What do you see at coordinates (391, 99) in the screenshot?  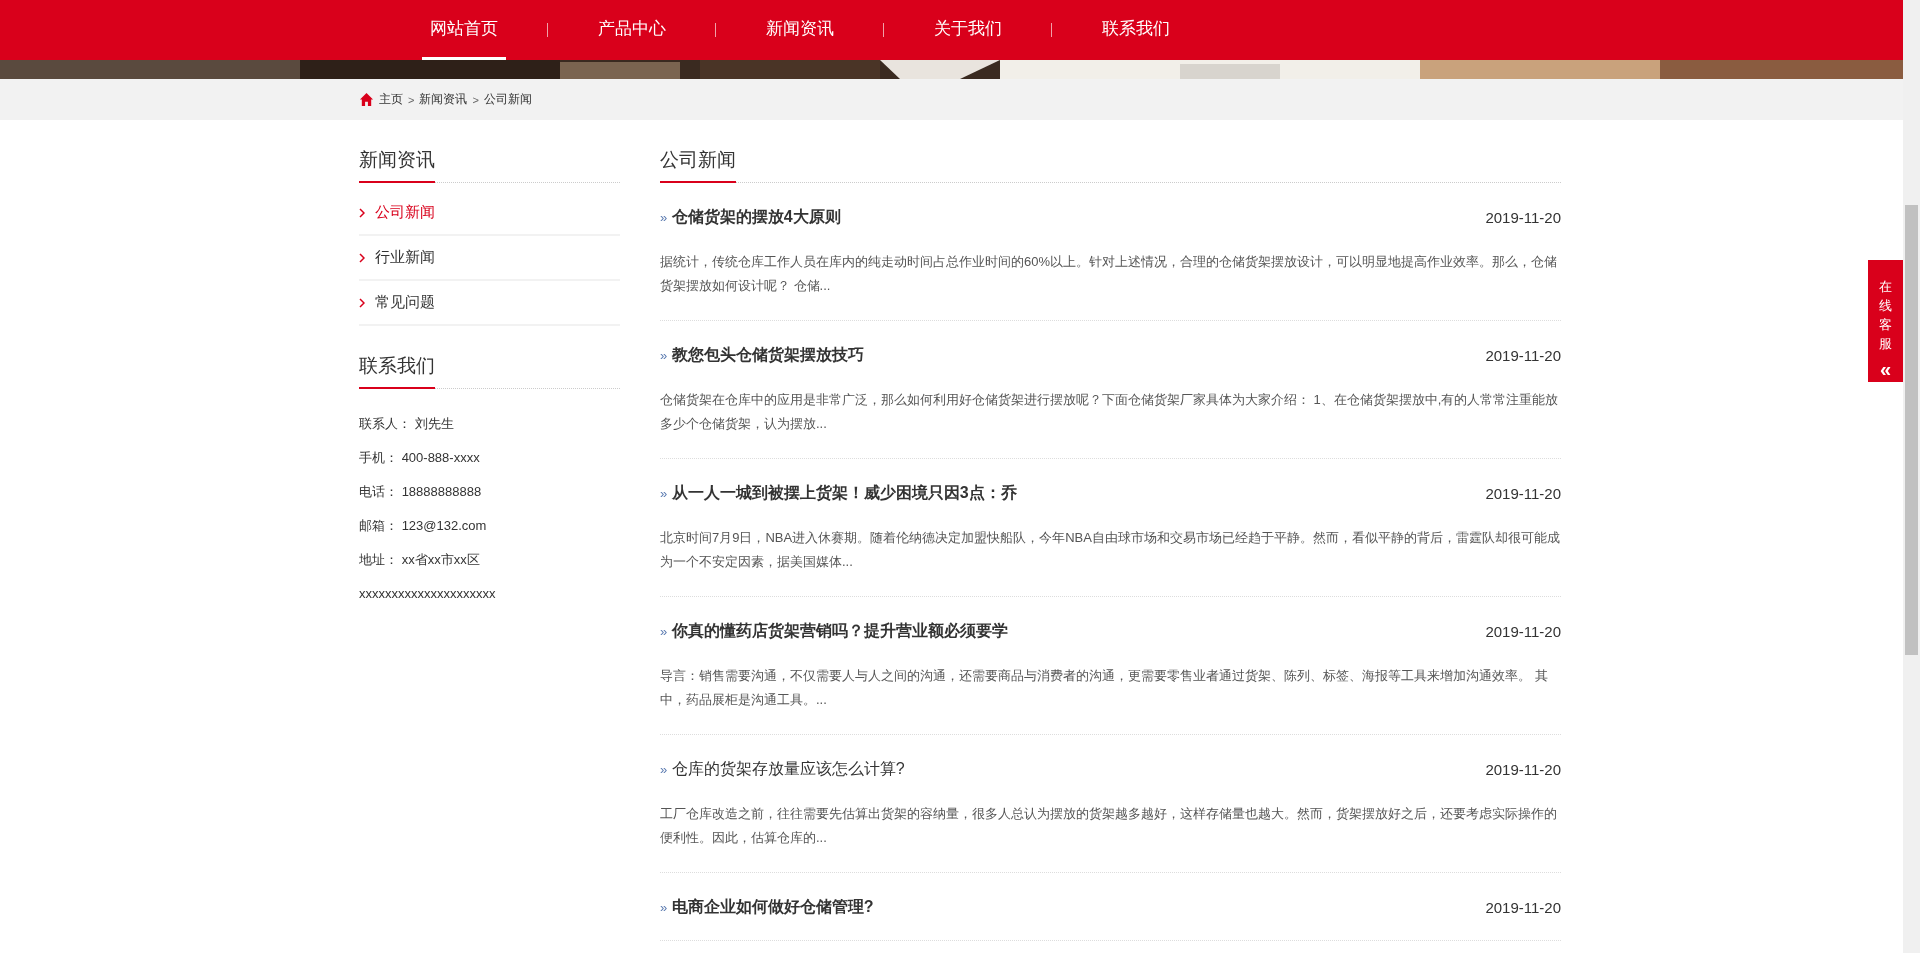 I see `breadcrumb-link: 主页` at bounding box center [391, 99].